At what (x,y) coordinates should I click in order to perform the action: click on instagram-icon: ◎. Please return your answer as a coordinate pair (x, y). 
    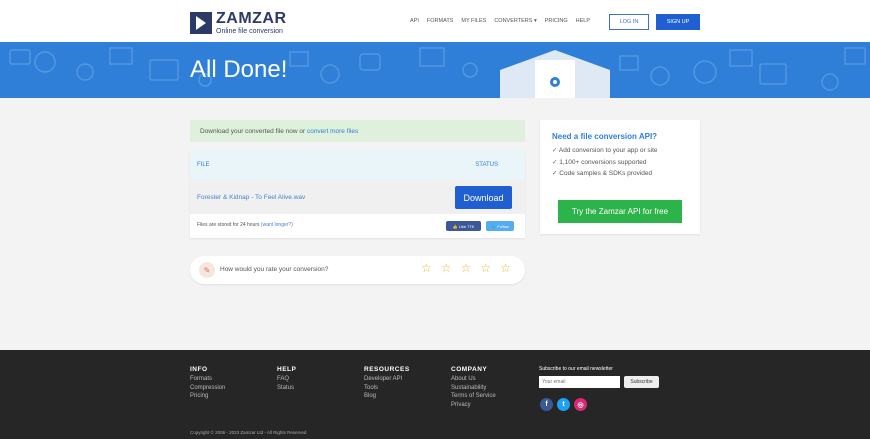
    Looking at the image, I should click on (580, 404).